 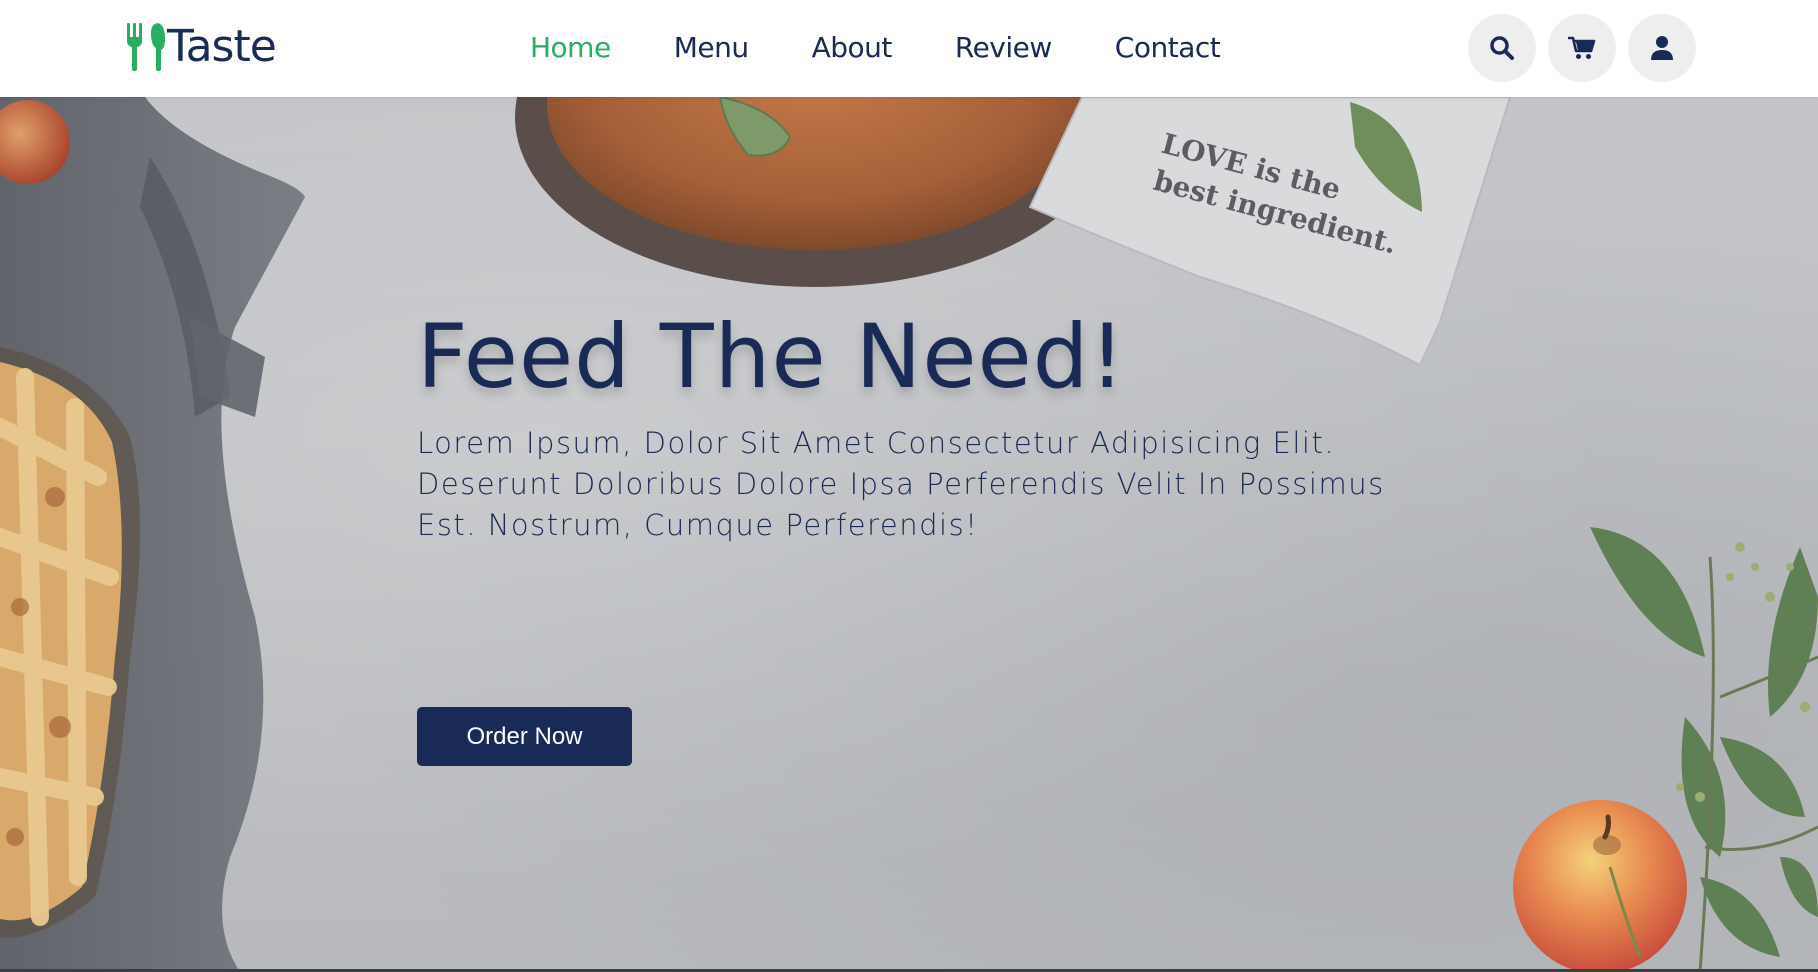 I want to click on cart-button, so click(x=1582, y=48).